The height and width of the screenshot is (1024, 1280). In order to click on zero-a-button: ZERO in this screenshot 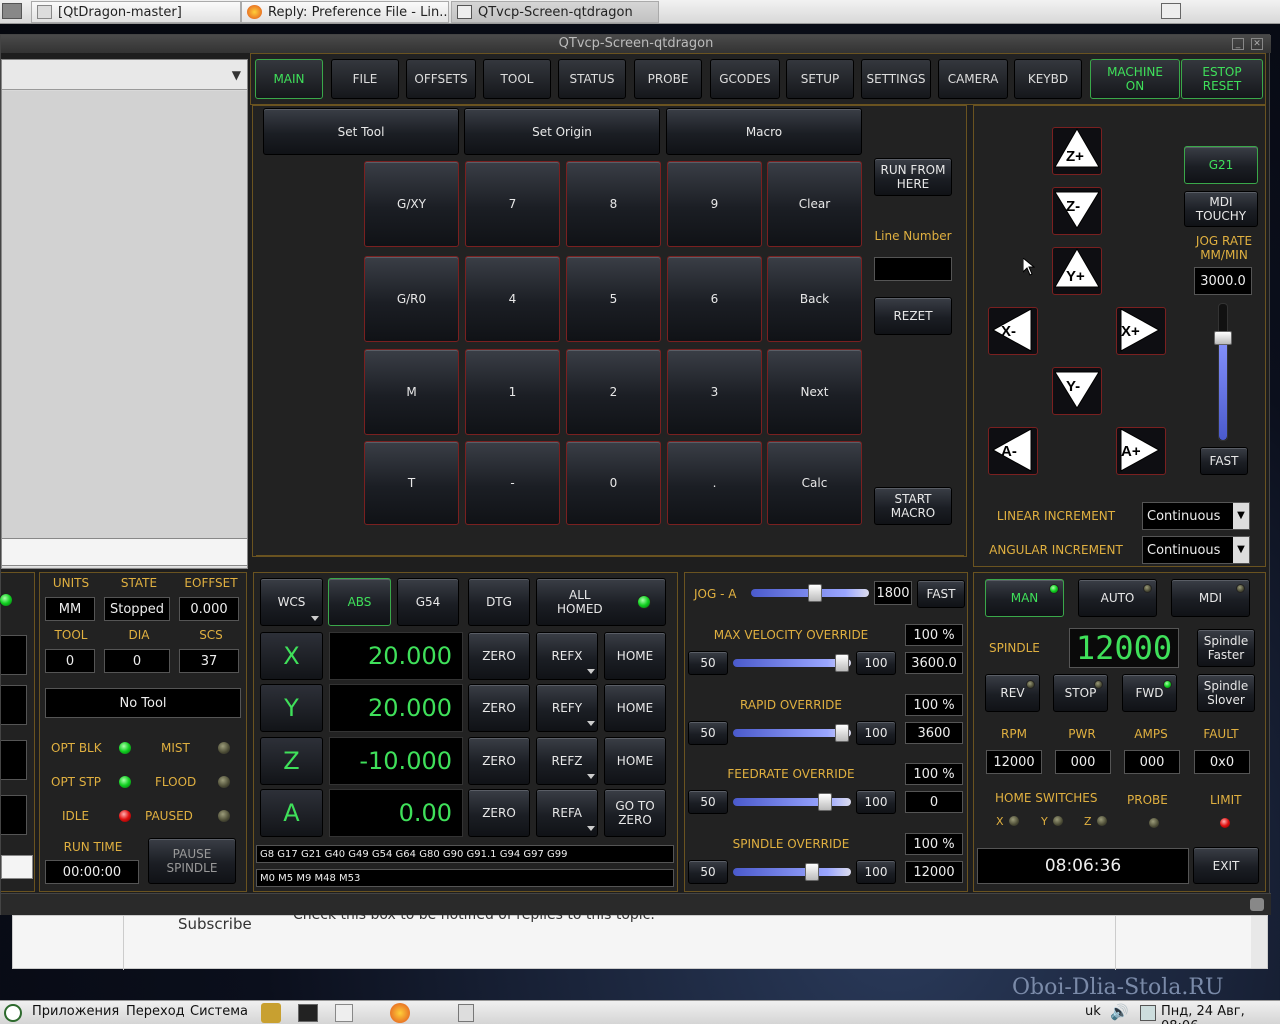, I will do `click(499, 813)`.